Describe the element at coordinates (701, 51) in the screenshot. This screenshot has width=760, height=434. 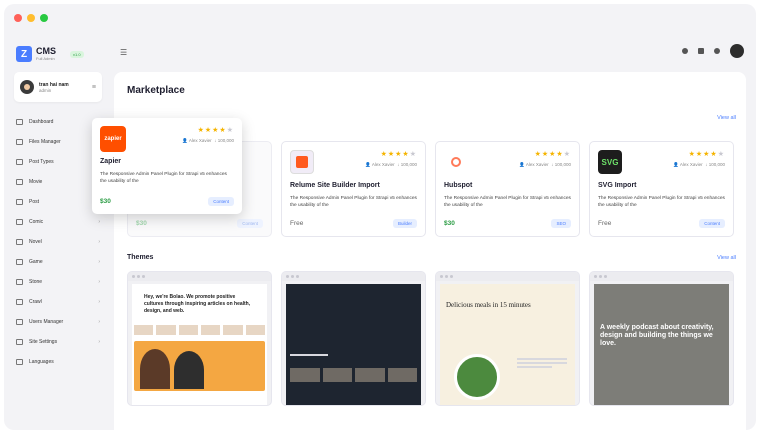
I see `grid-icon` at that location.